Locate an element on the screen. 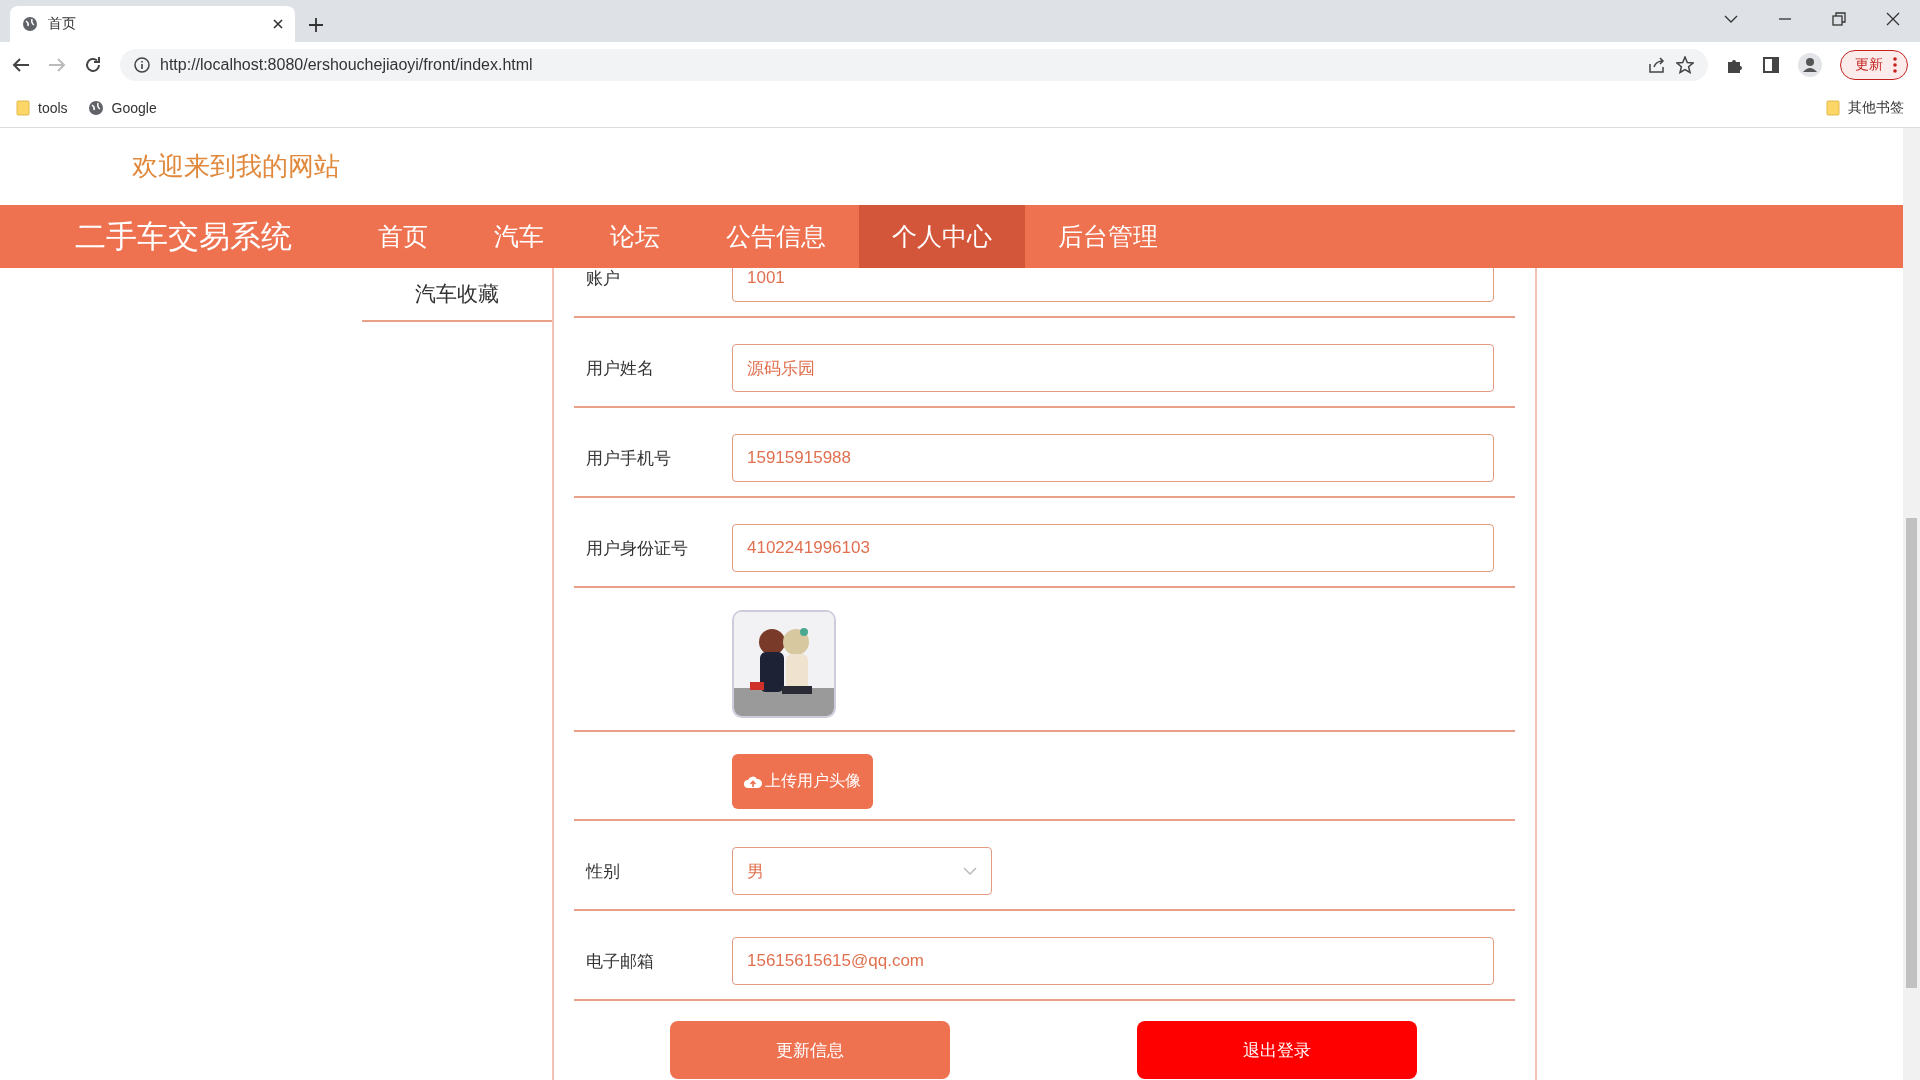  back-icon is located at coordinates (21, 65).